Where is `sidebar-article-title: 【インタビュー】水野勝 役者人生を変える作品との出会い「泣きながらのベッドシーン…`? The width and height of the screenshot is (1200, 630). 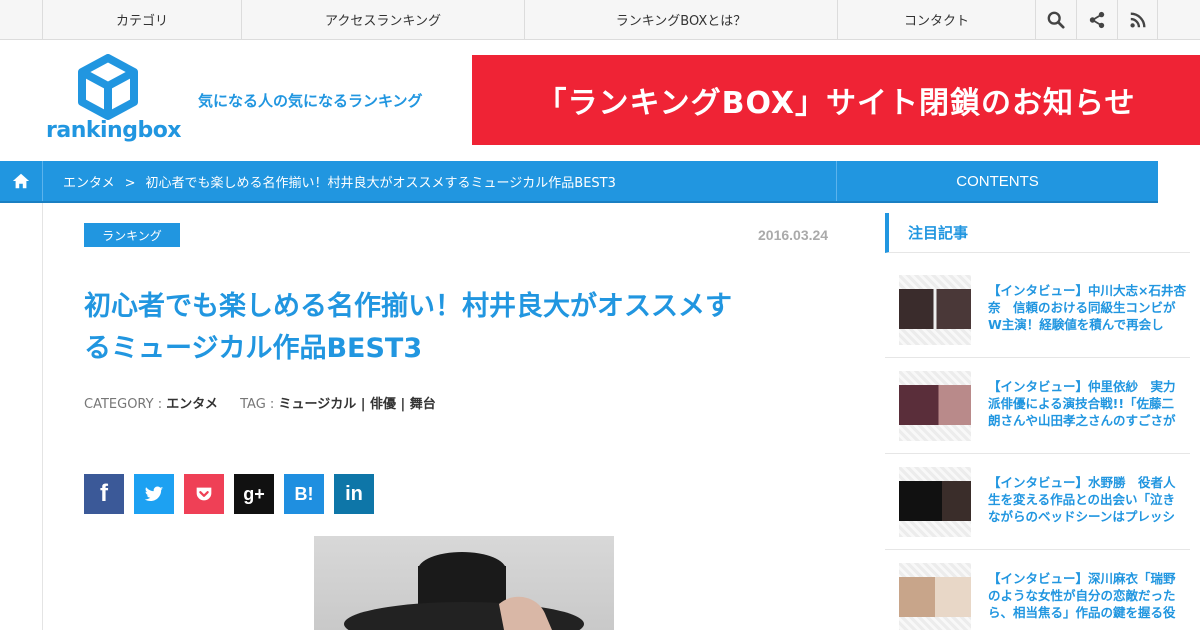 sidebar-article-title: 【インタビュー】水野勝 役者人生を変える作品との出会い「泣きながらのベッドシーン… is located at coordinates (1082, 499).